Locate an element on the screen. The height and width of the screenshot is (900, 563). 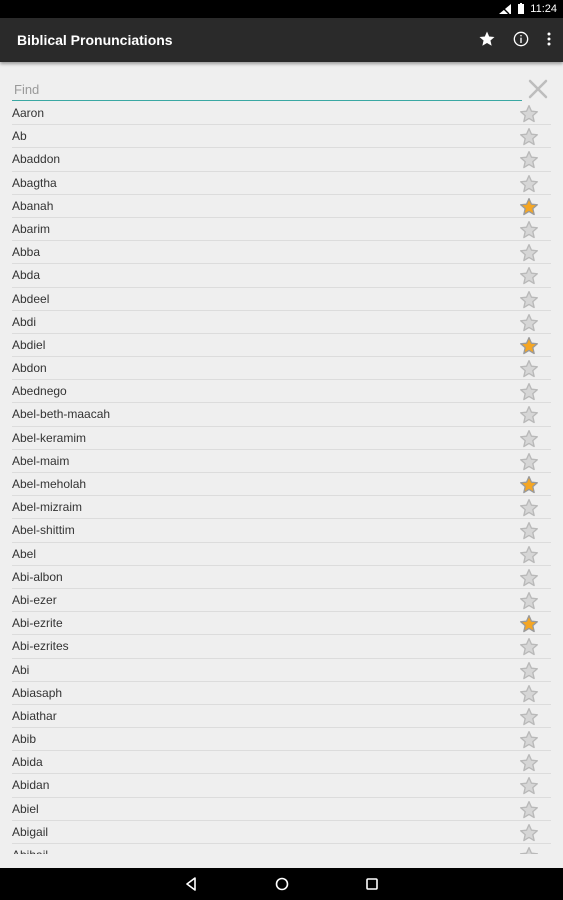
search-input is located at coordinates (267, 89).